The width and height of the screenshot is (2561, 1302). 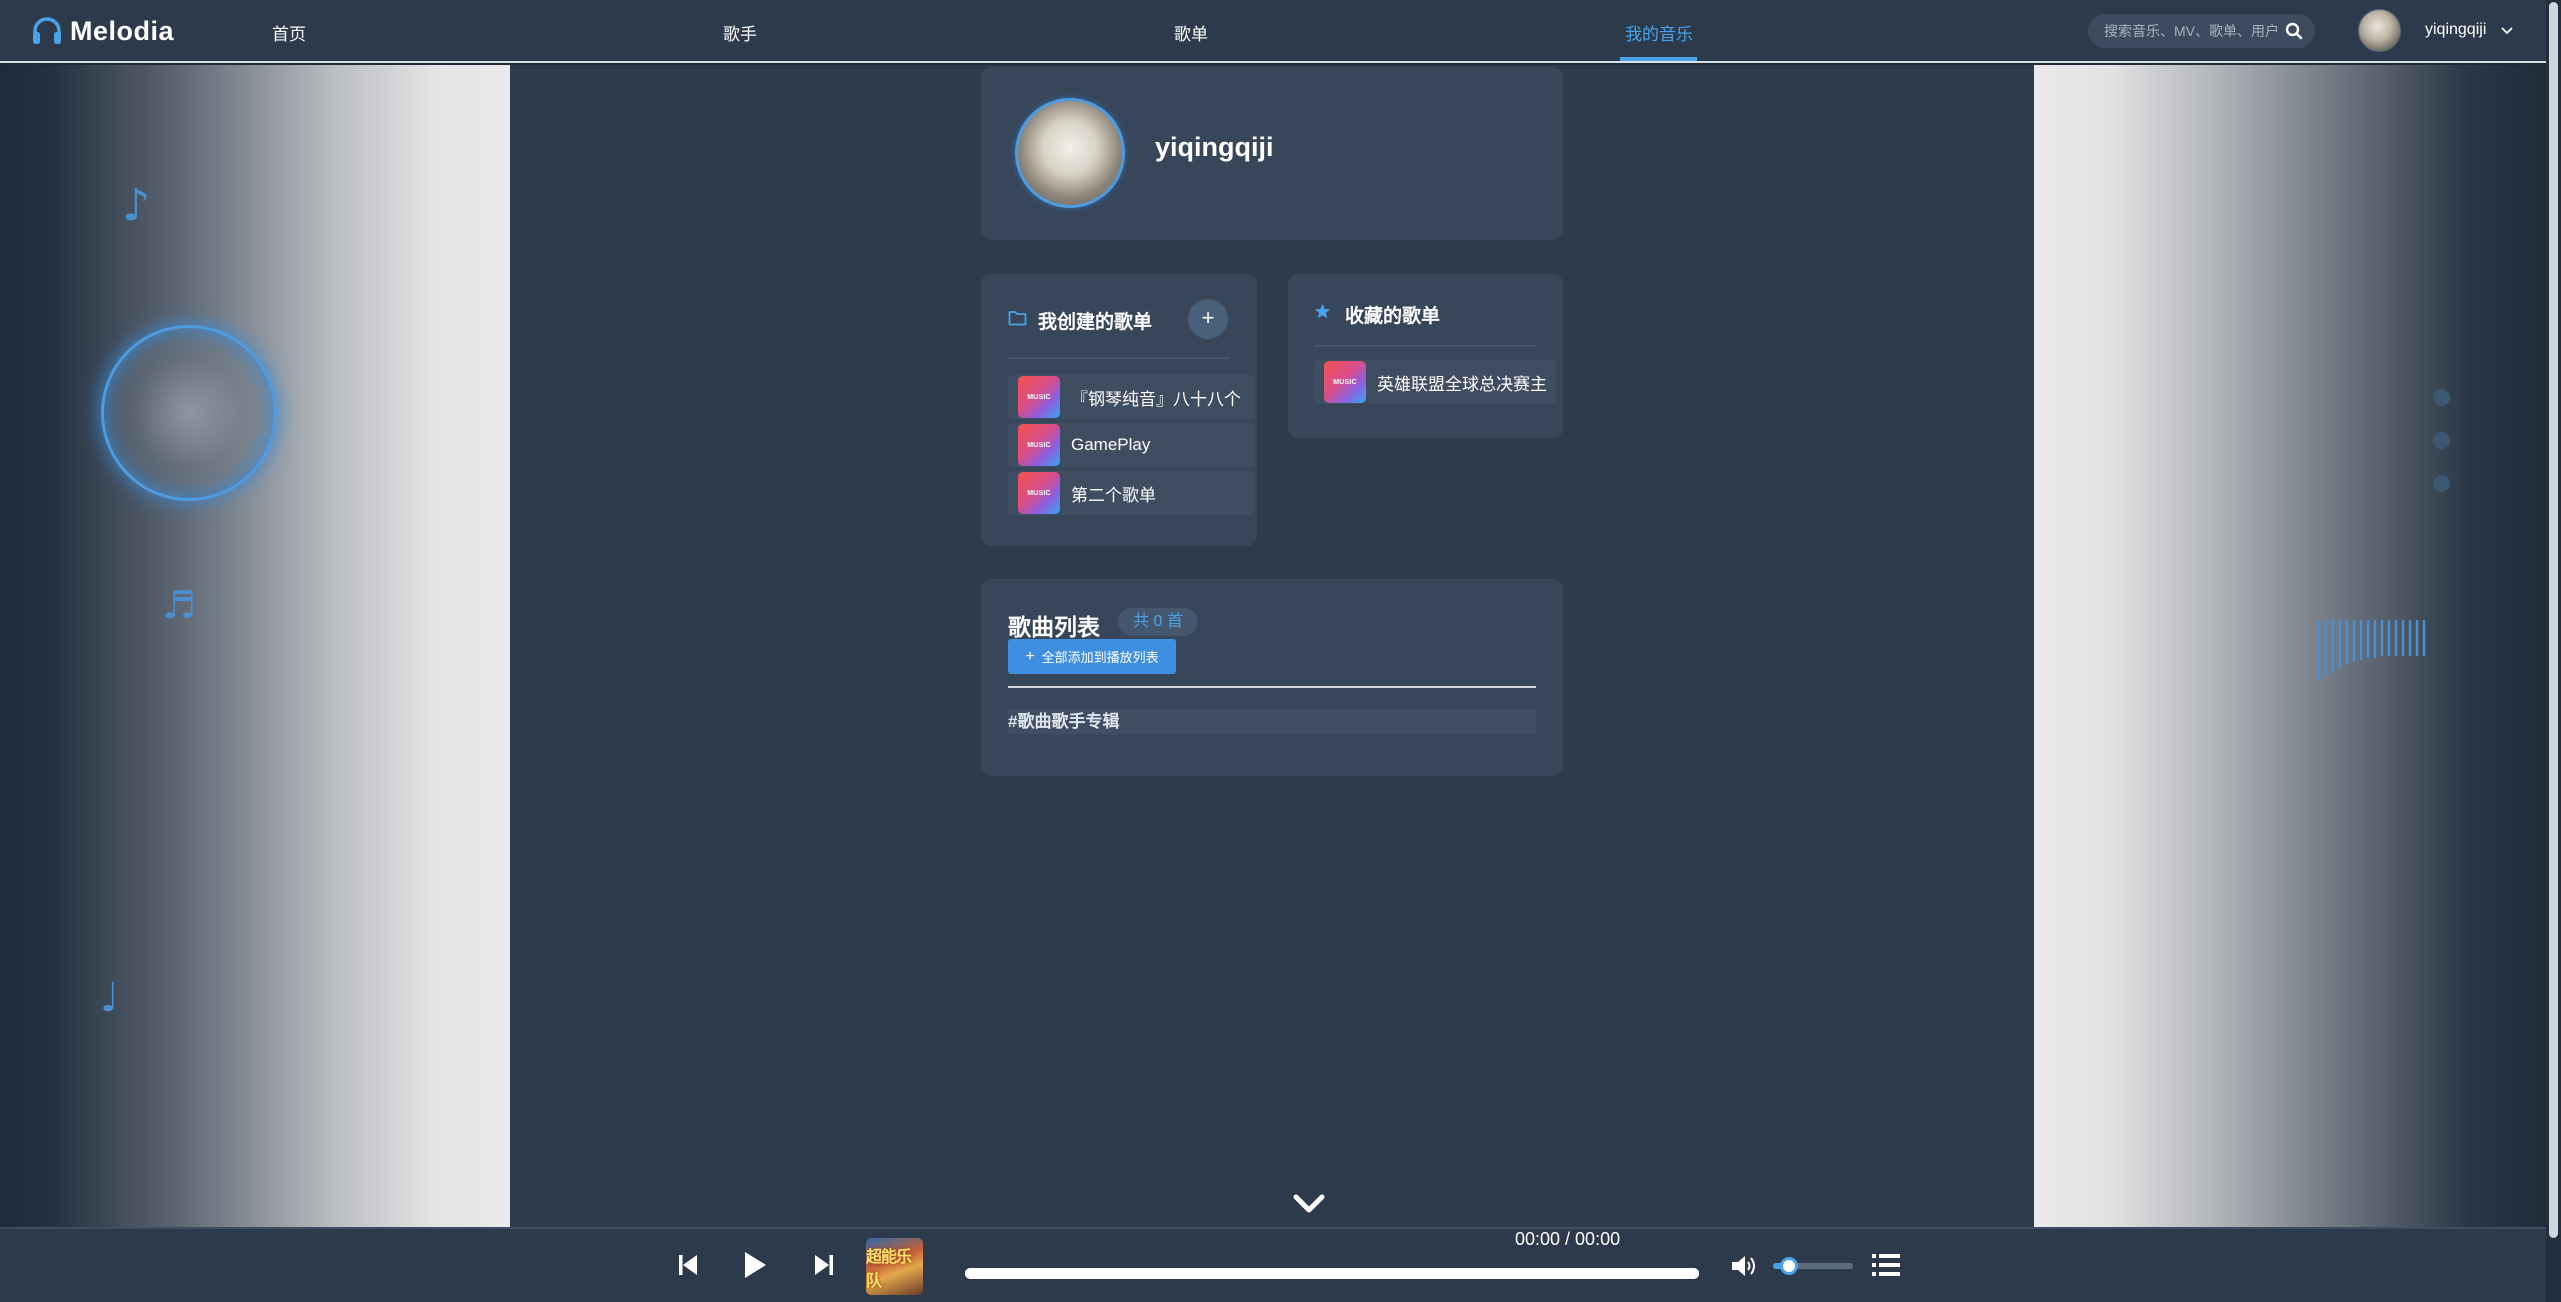 I want to click on add-all-label: 全部添加到播放列表, so click(x=1100, y=657).